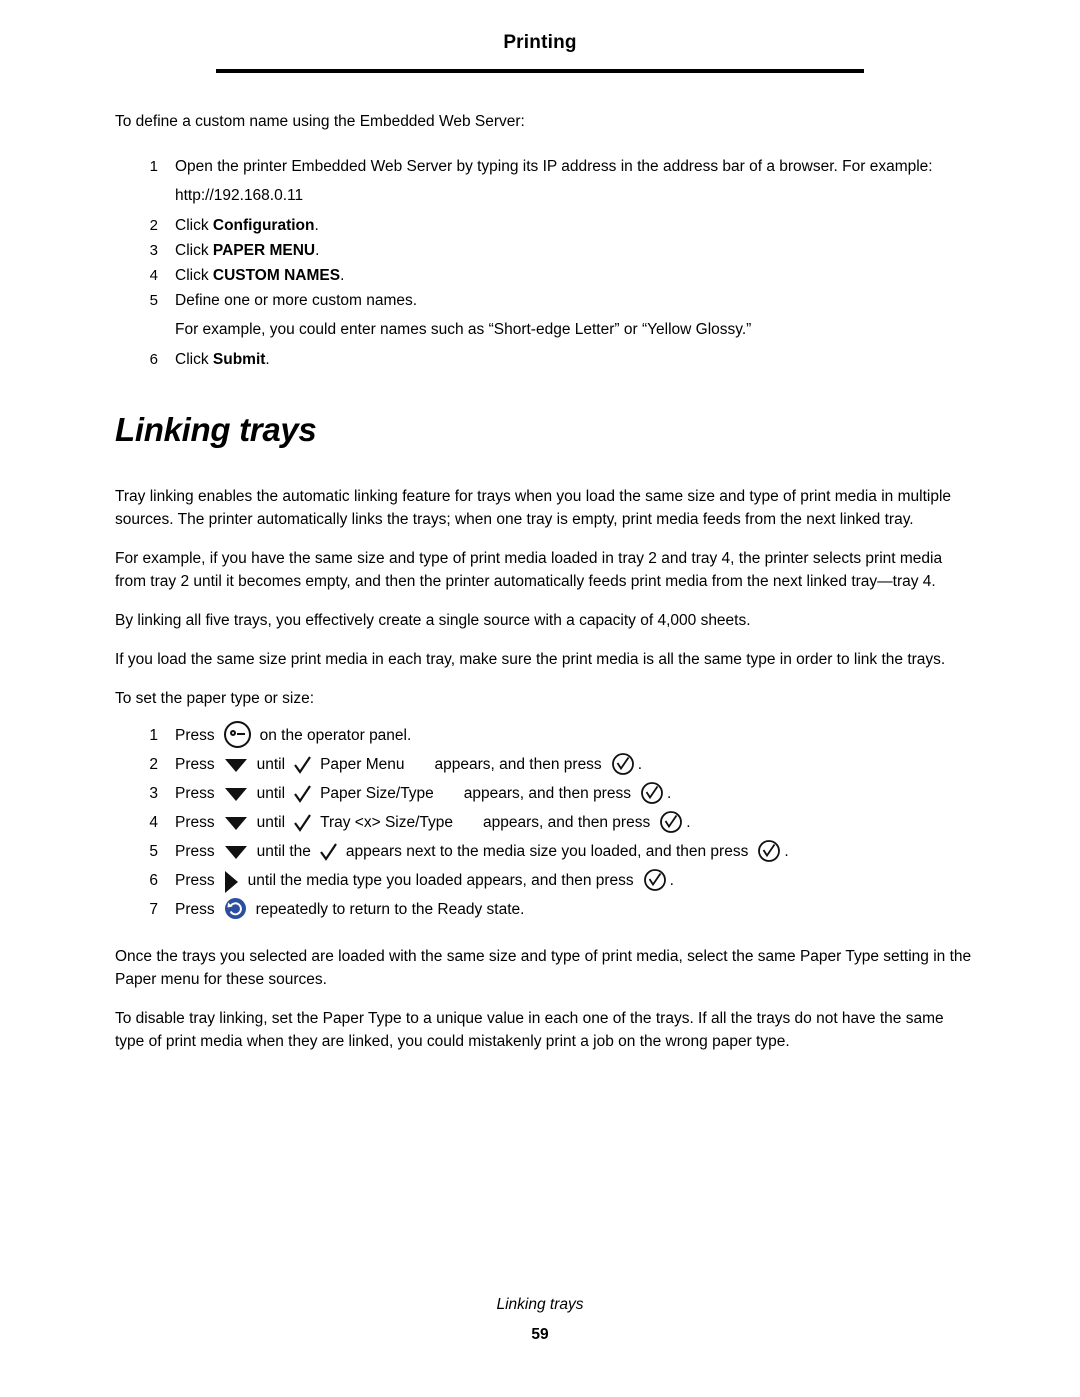 The width and height of the screenshot is (1080, 1397). What do you see at coordinates (362, 764) in the screenshot?
I see `menu-item-label: Paper Menu` at bounding box center [362, 764].